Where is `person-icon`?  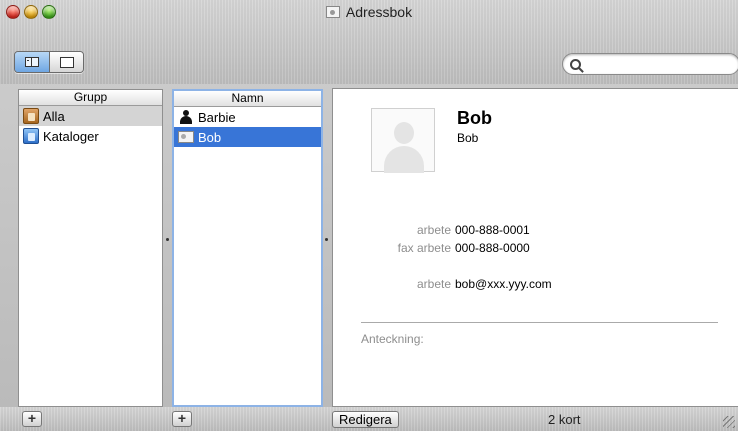
person-icon is located at coordinates (186, 117).